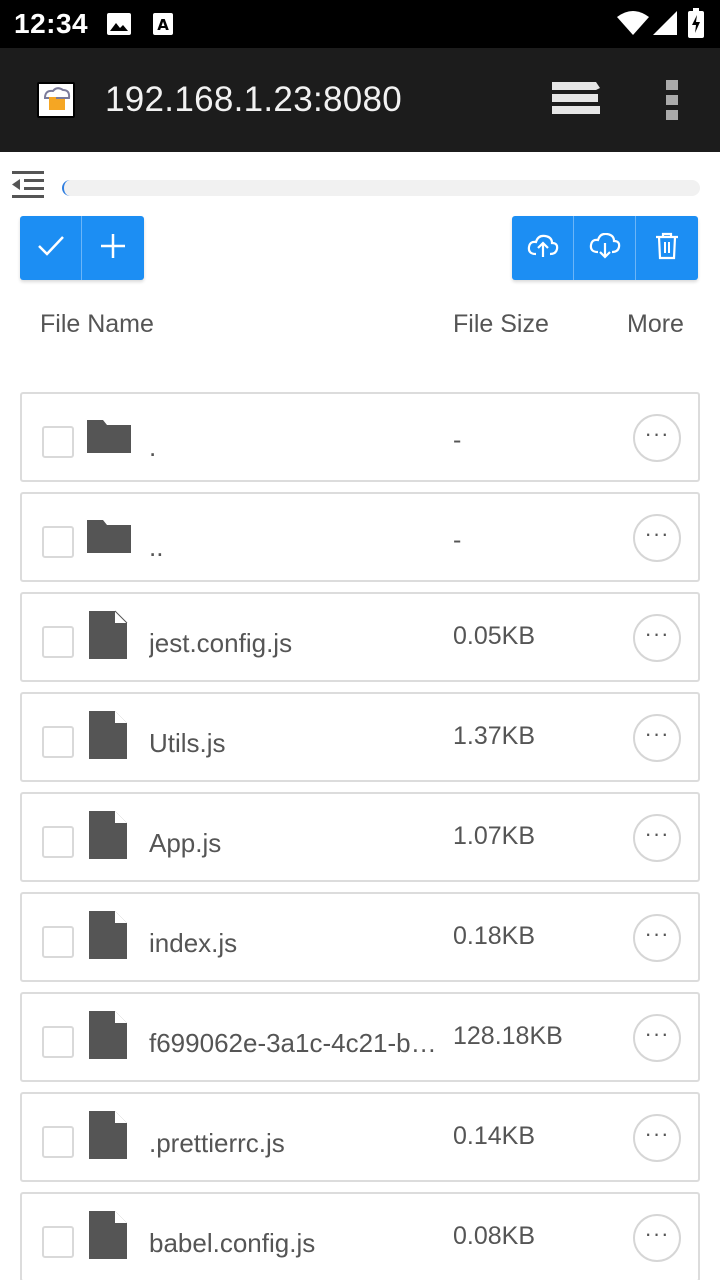 This screenshot has width=720, height=1280. I want to click on selection-button-group, so click(82, 248).